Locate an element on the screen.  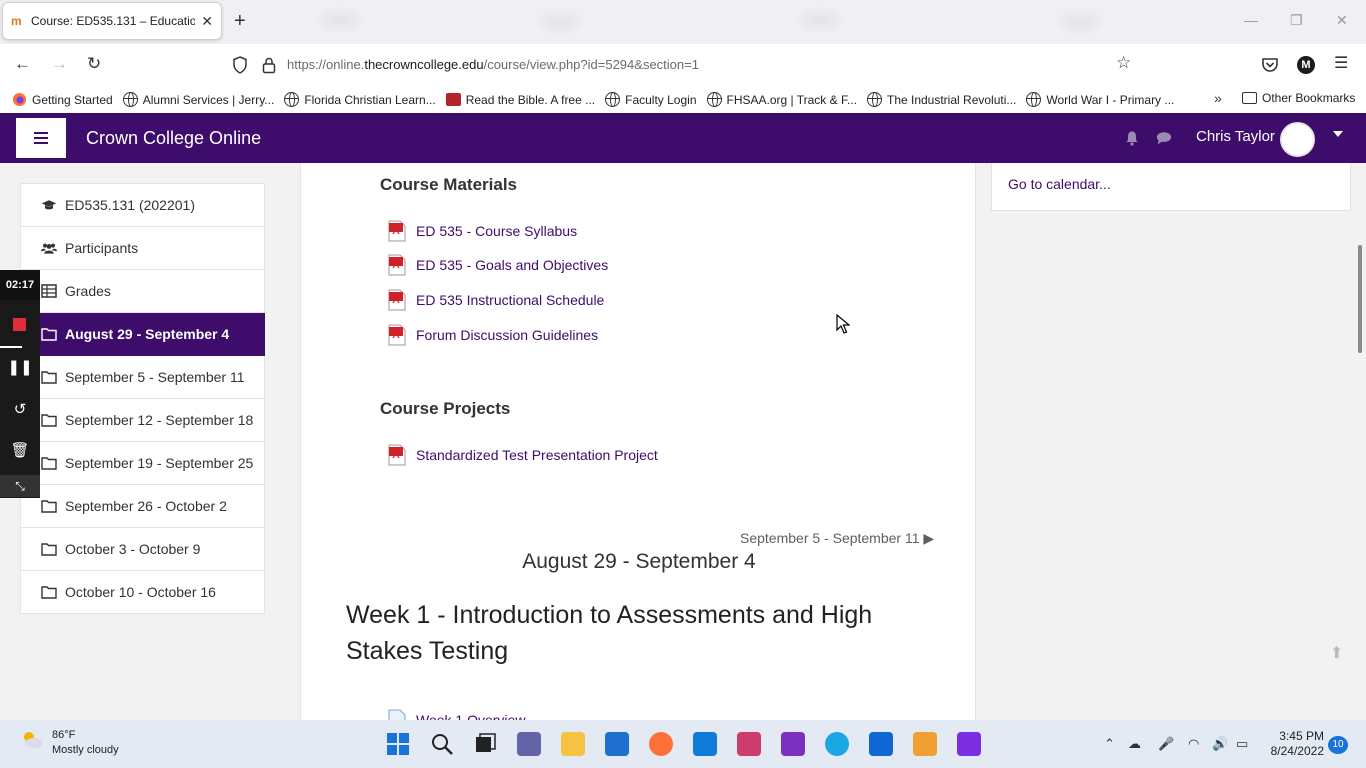
browser-tab: m Course: ED535.131 – Educationa ✕ is located at coordinates (112, 21).